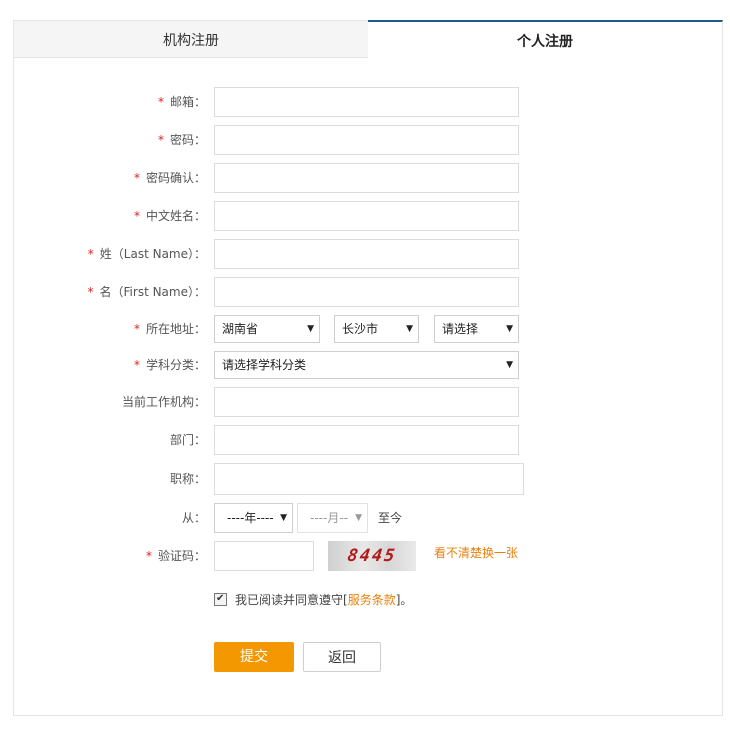 The height and width of the screenshot is (737, 730). I want to click on confirm-label: * 密码确认：, so click(170, 178).